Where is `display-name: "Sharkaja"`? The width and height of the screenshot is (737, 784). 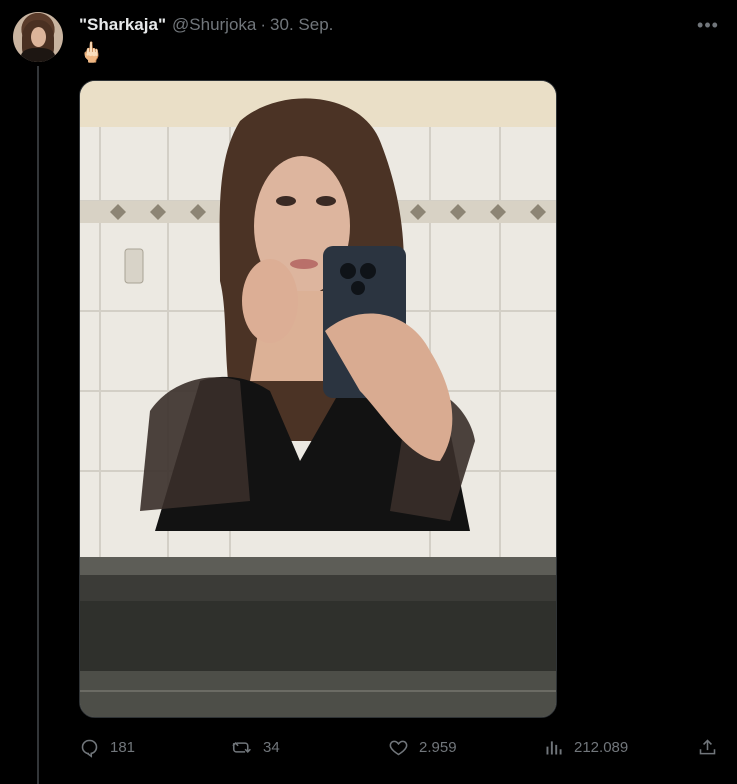 display-name: "Sharkaja" is located at coordinates (122, 25).